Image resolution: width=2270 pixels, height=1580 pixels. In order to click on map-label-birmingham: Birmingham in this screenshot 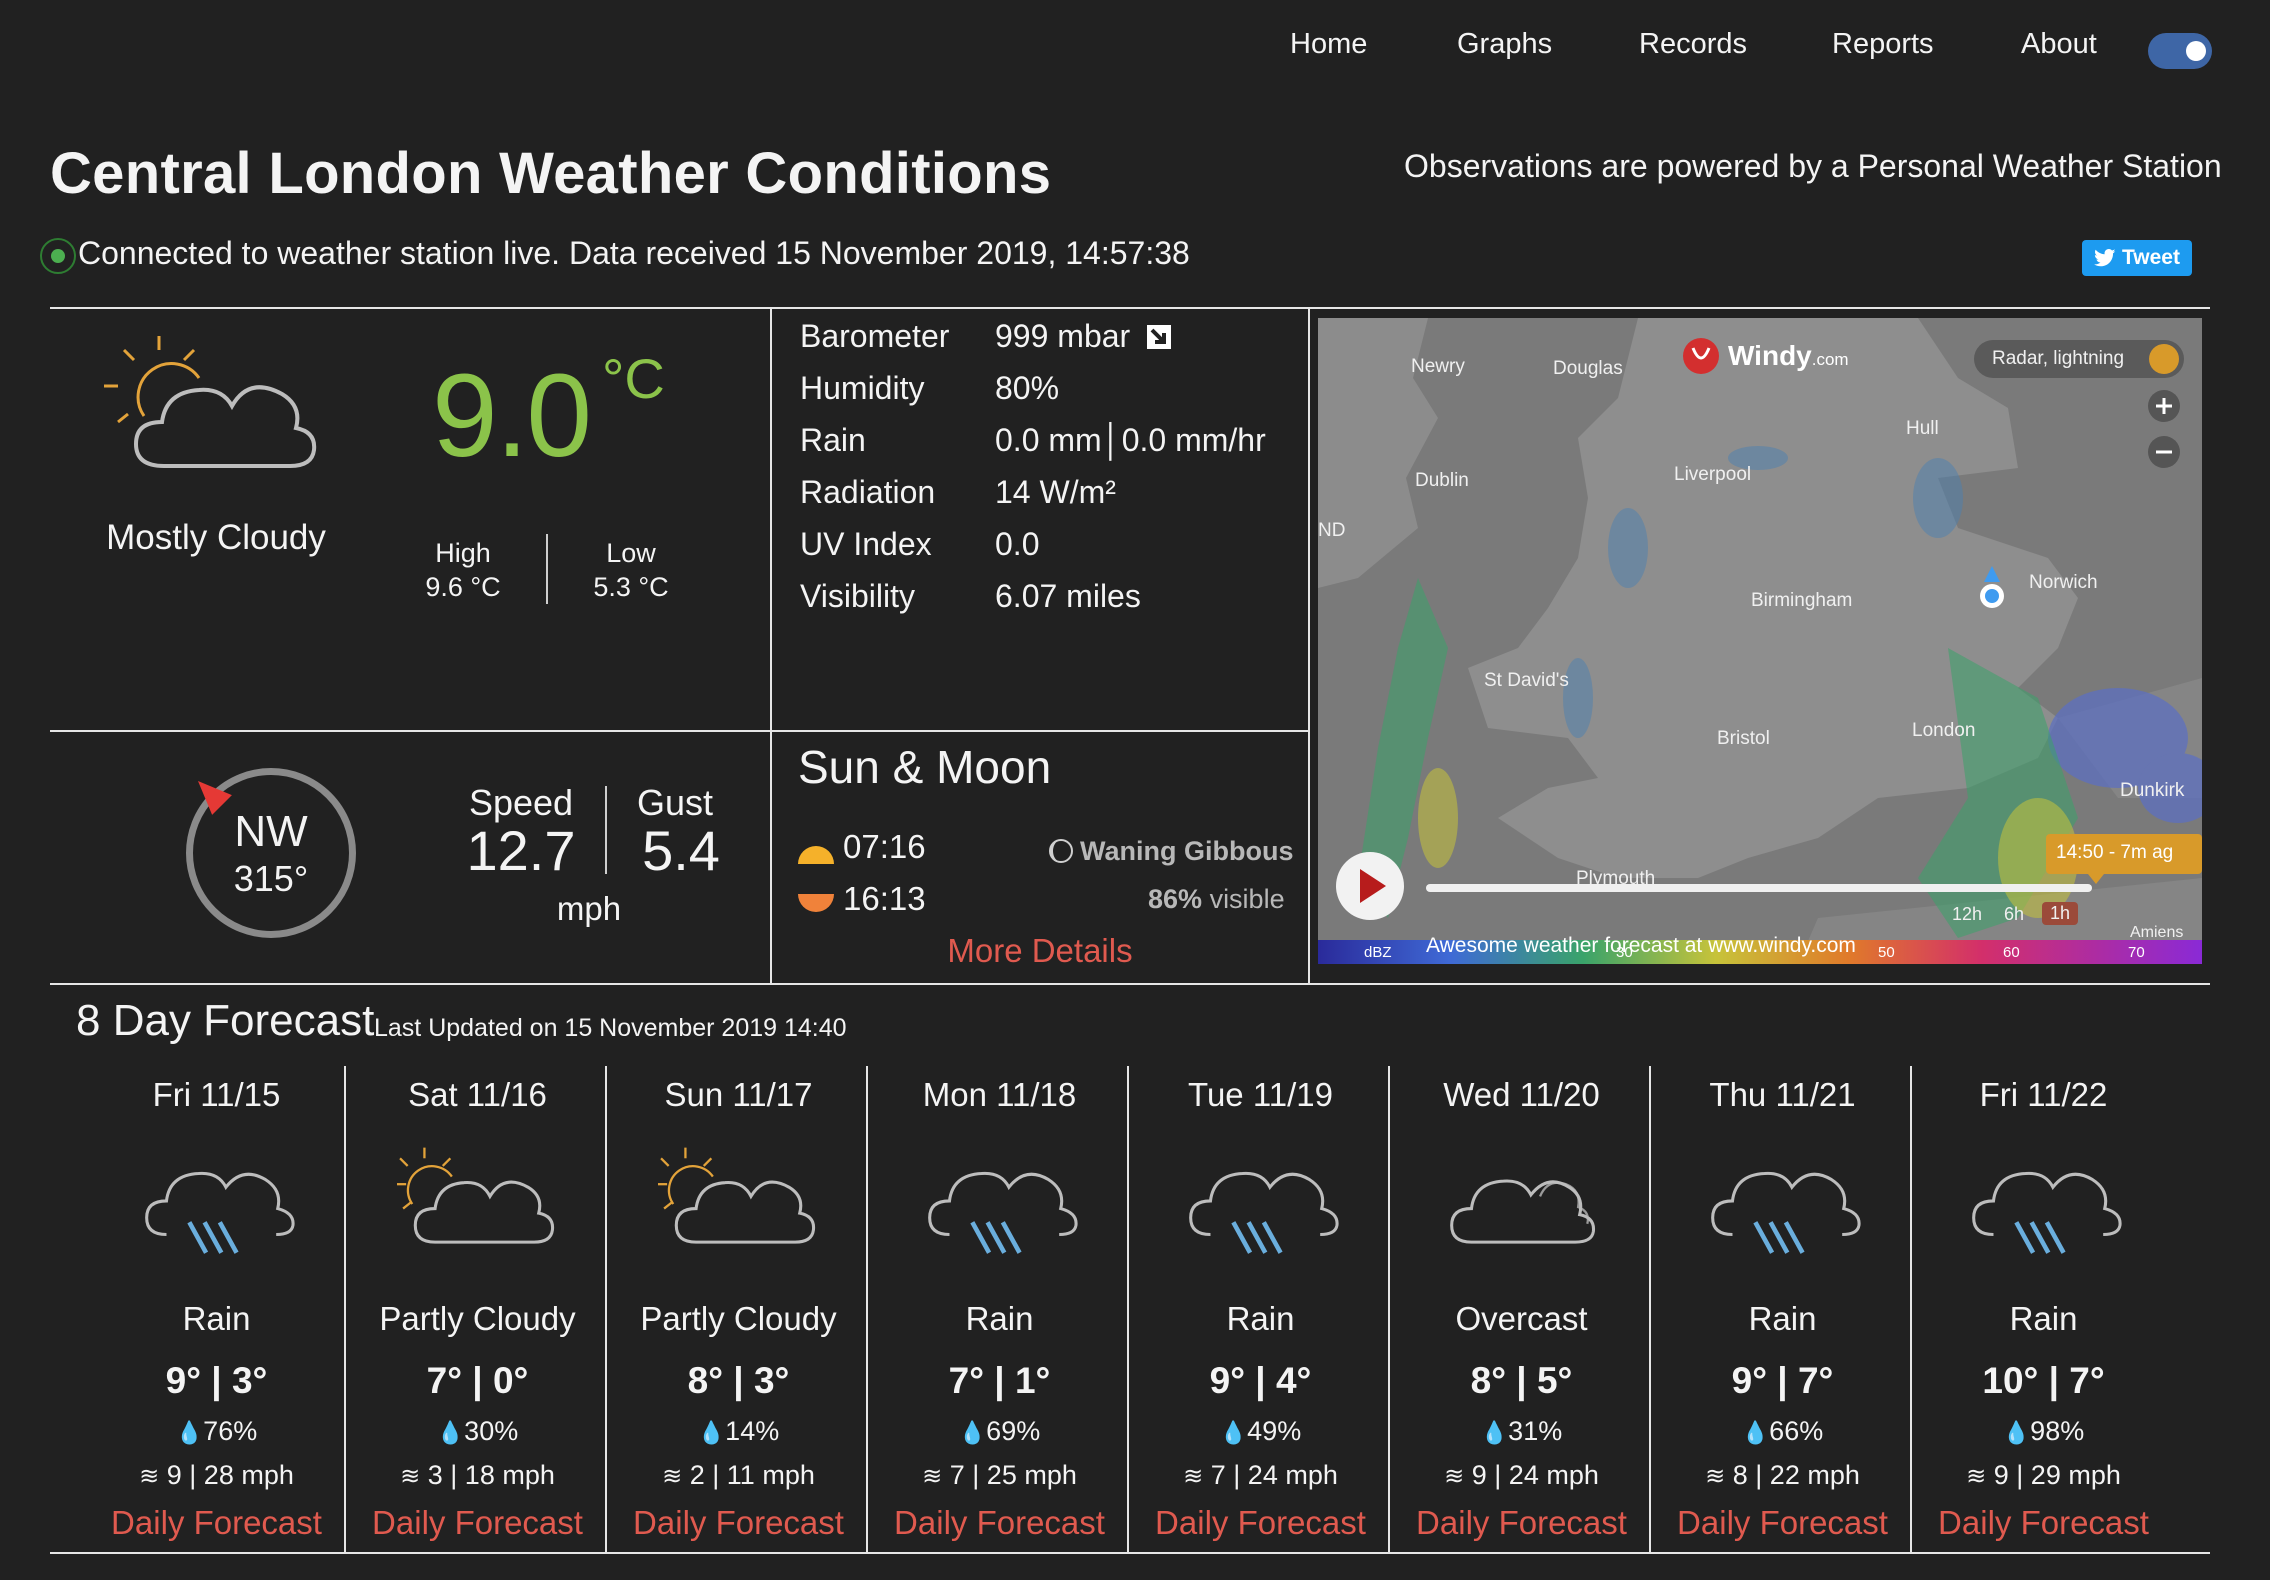, I will do `click(1802, 600)`.